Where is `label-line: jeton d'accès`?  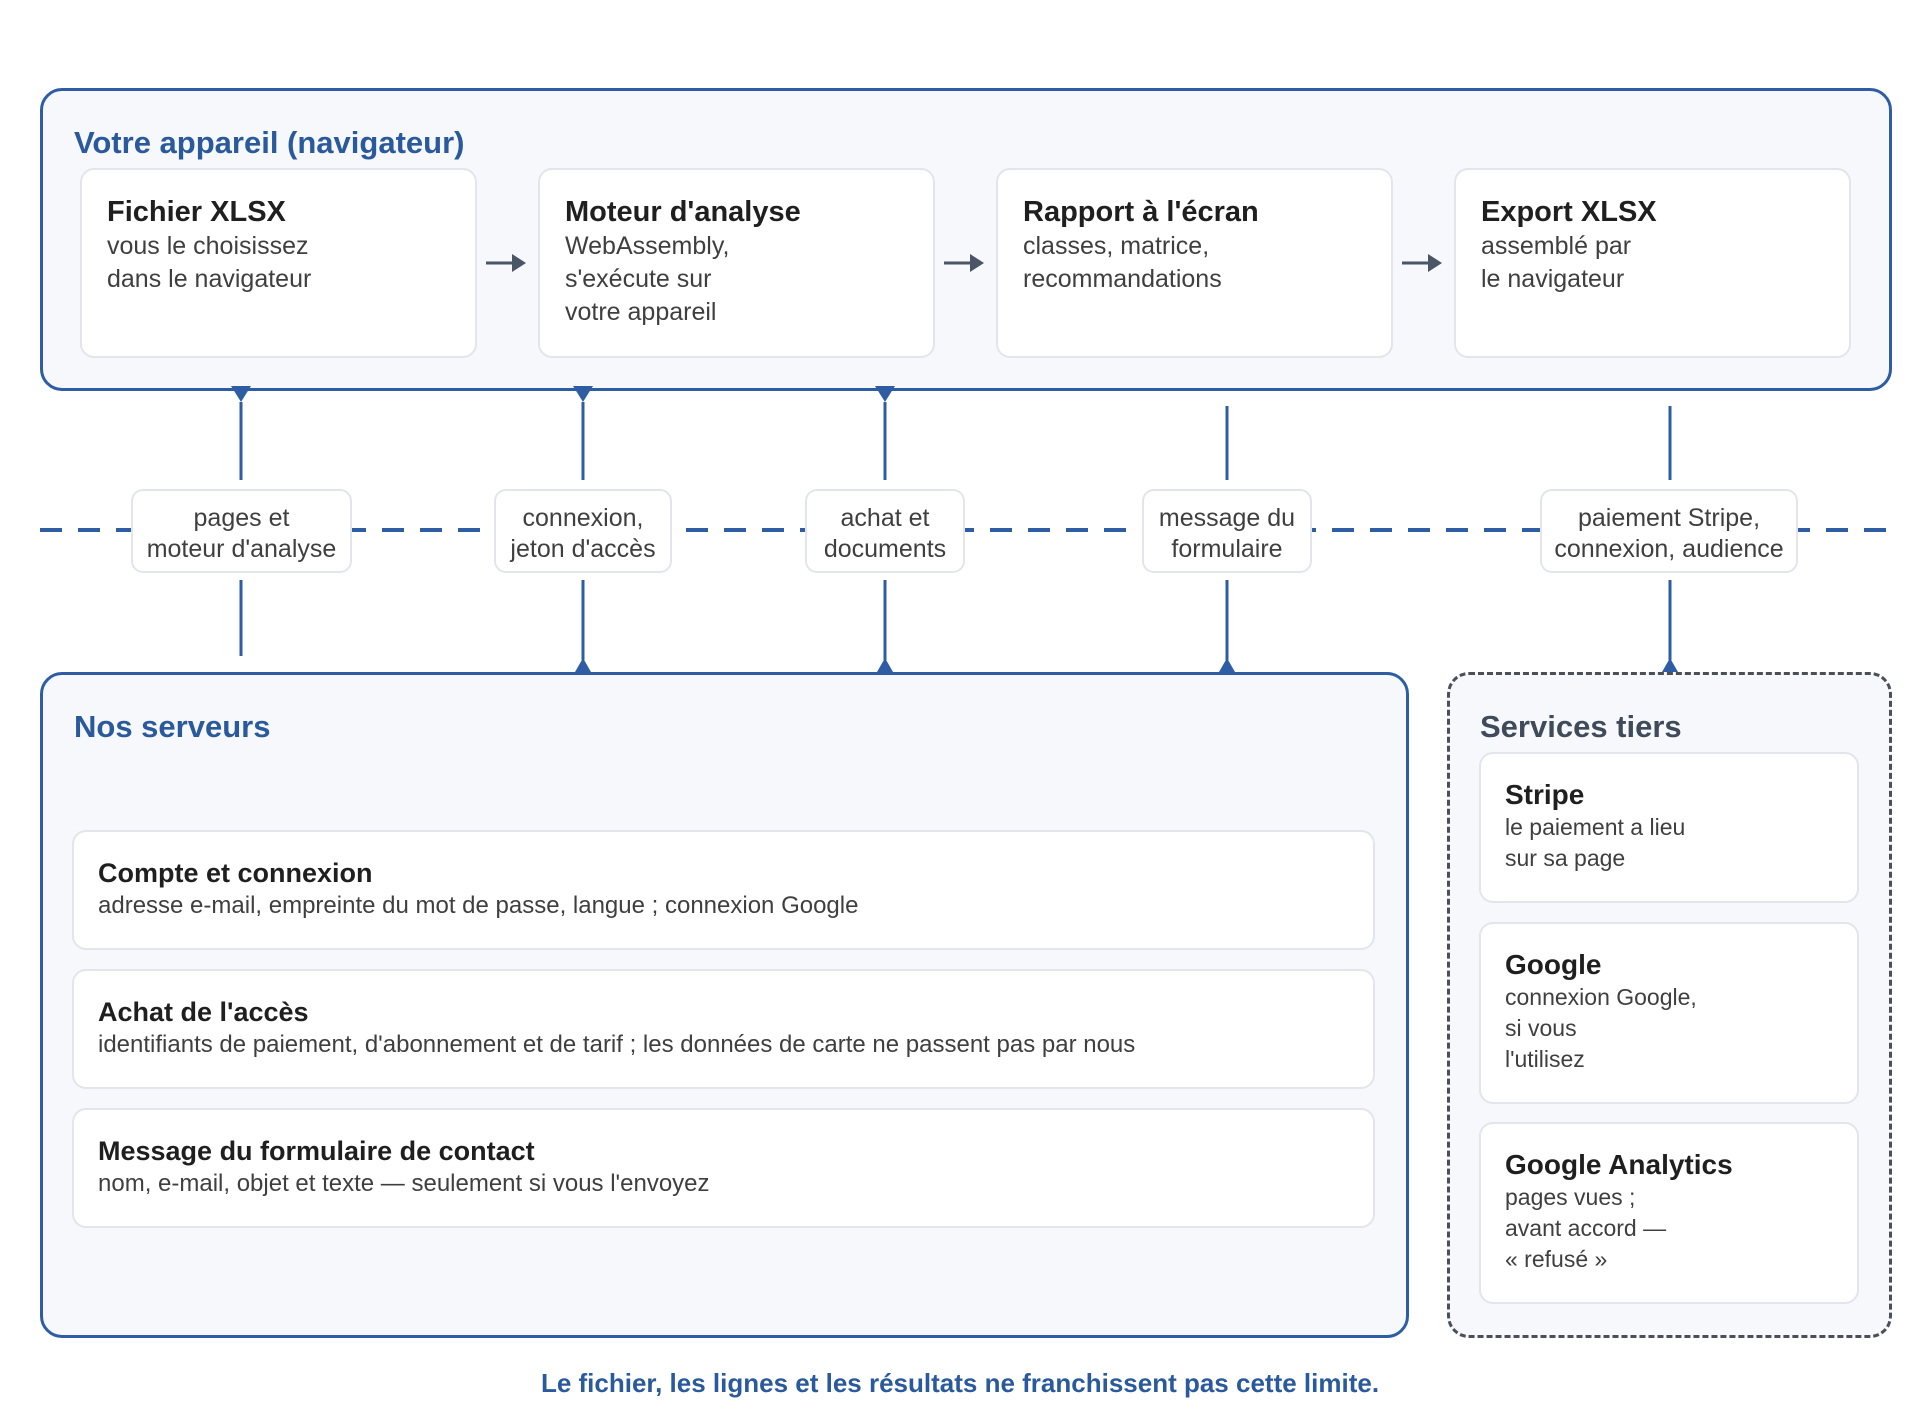 label-line: jeton d'accès is located at coordinates (583, 549).